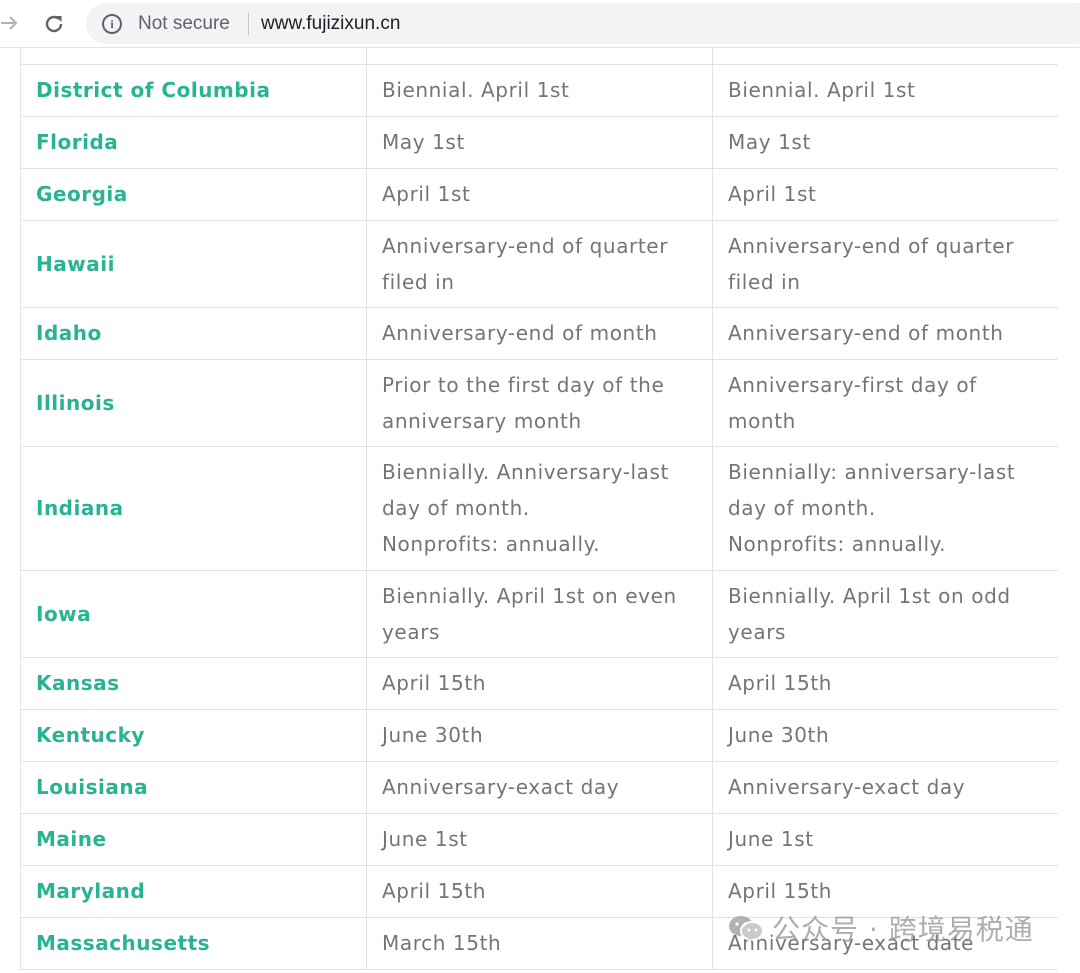 The image size is (1080, 973). I want to click on table-row: Georgia April 1st April 1st, so click(539, 194).